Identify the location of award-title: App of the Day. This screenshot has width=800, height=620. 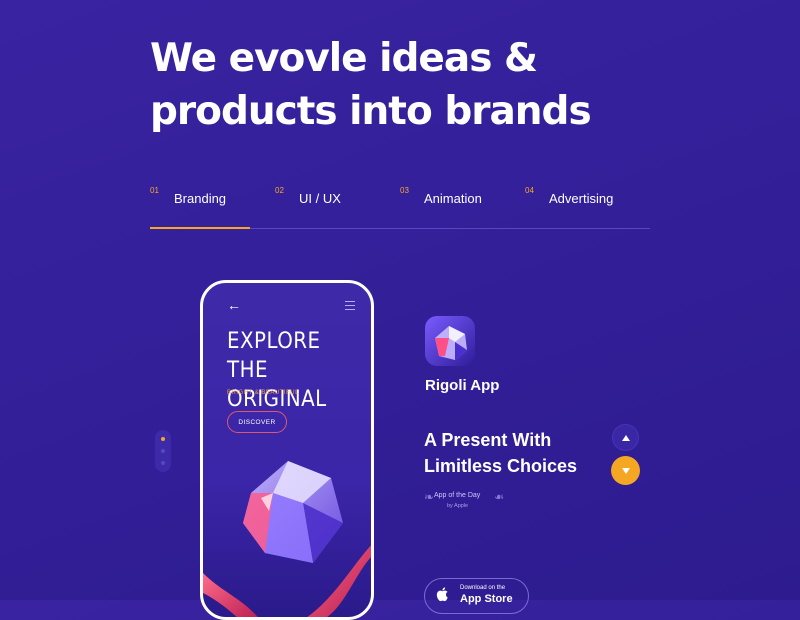
(457, 495).